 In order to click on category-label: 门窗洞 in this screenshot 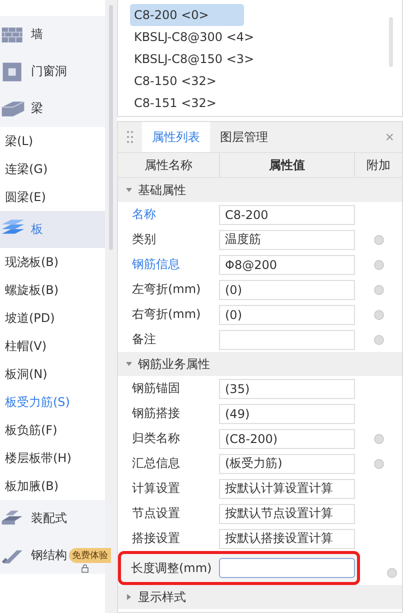, I will do `click(49, 71)`.